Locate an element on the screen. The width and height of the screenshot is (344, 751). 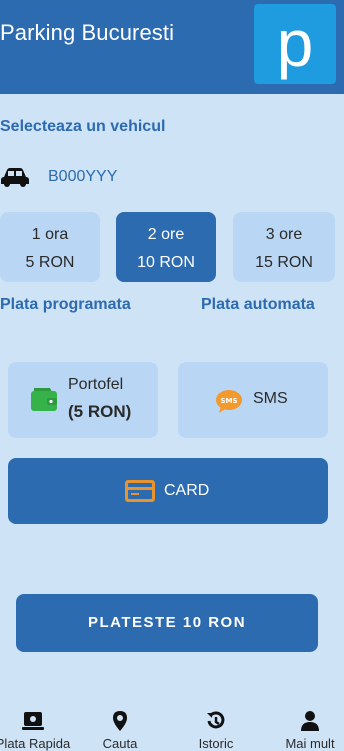
bottom-navigation: Plata Rapida Cauta Istoric Mai mult is located at coordinates (172, 727).